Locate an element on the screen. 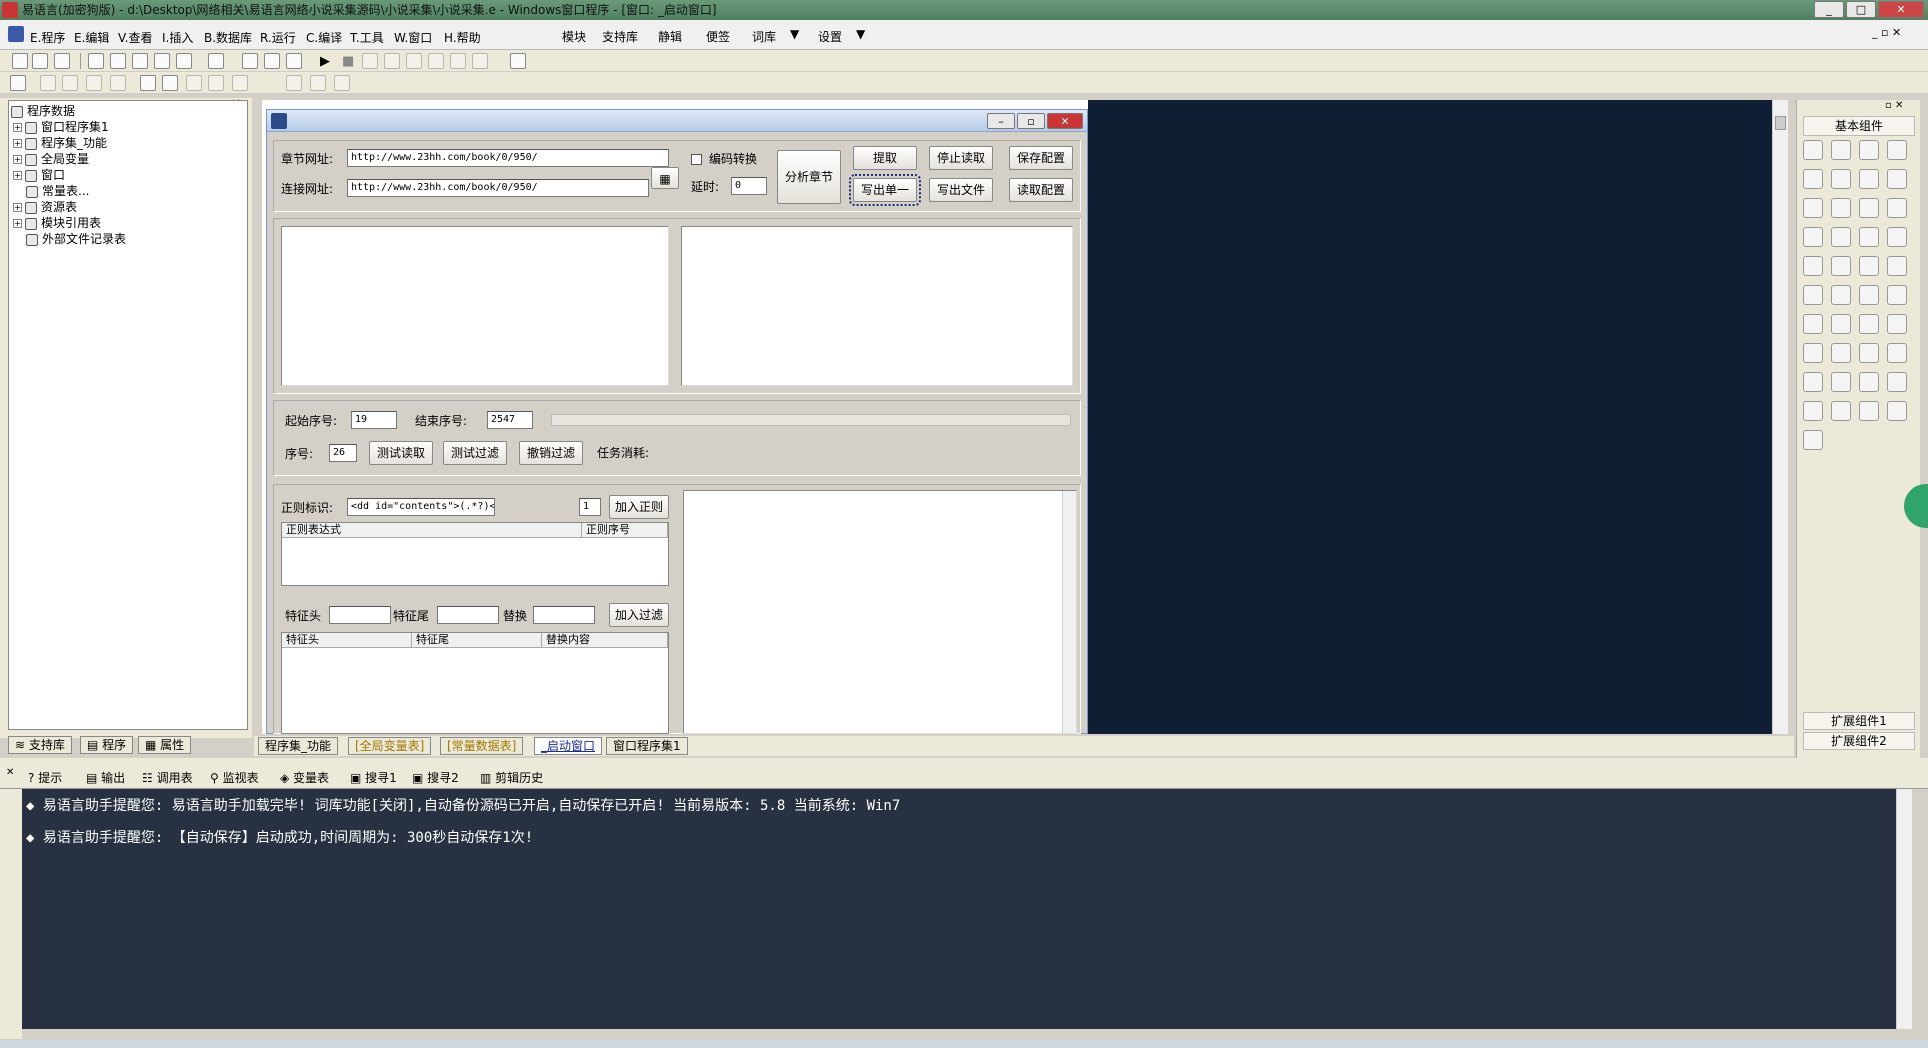  tab-program: ▤ 程序 is located at coordinates (107, 745).